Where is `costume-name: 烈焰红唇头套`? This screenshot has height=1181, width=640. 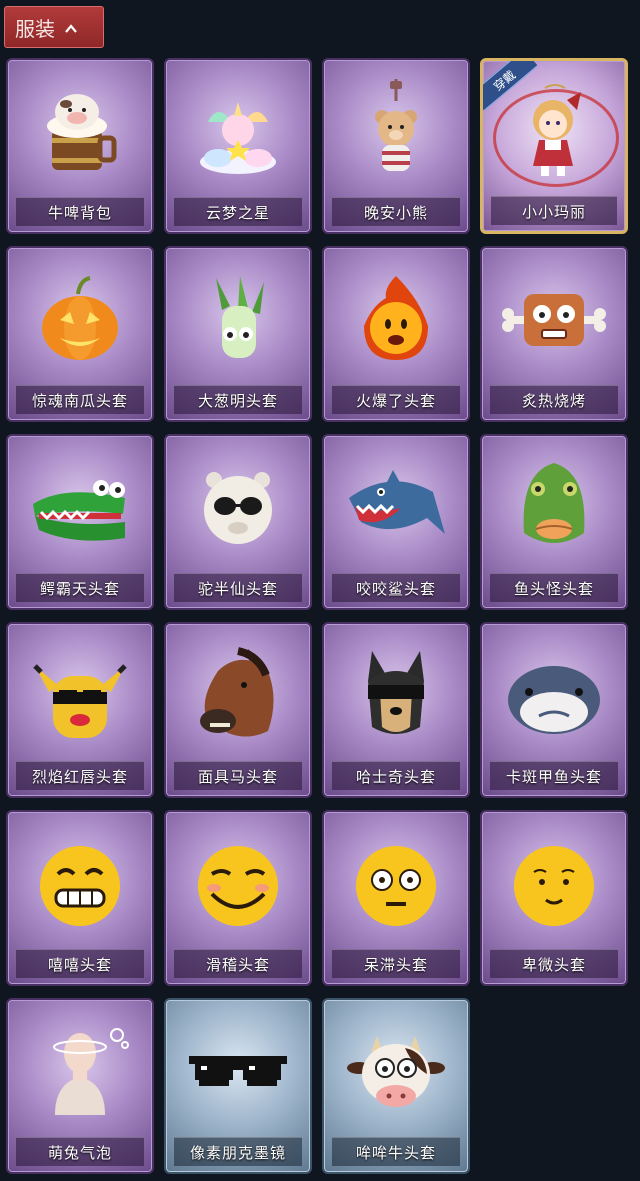 costume-name: 烈焰红唇头套 is located at coordinates (79, 776).